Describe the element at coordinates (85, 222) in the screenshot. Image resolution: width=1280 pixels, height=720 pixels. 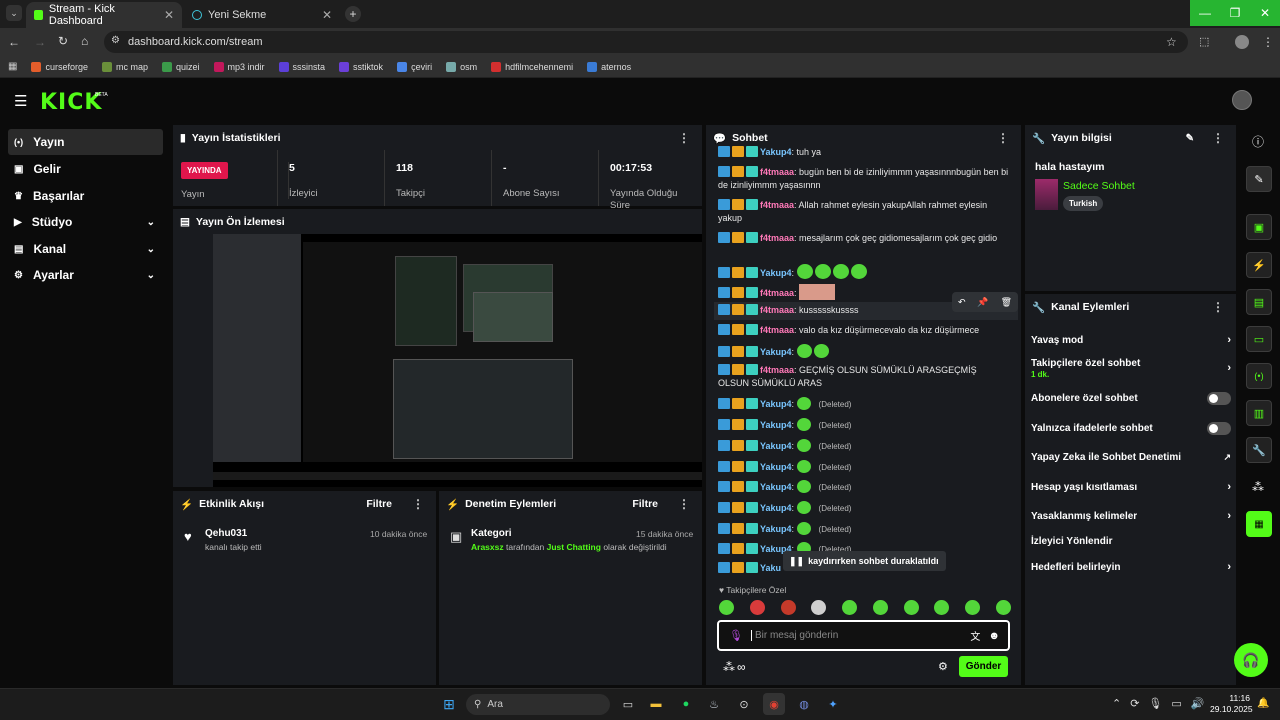
I see `nav-studyo: ▶ Stüdyo ⌄` at that location.